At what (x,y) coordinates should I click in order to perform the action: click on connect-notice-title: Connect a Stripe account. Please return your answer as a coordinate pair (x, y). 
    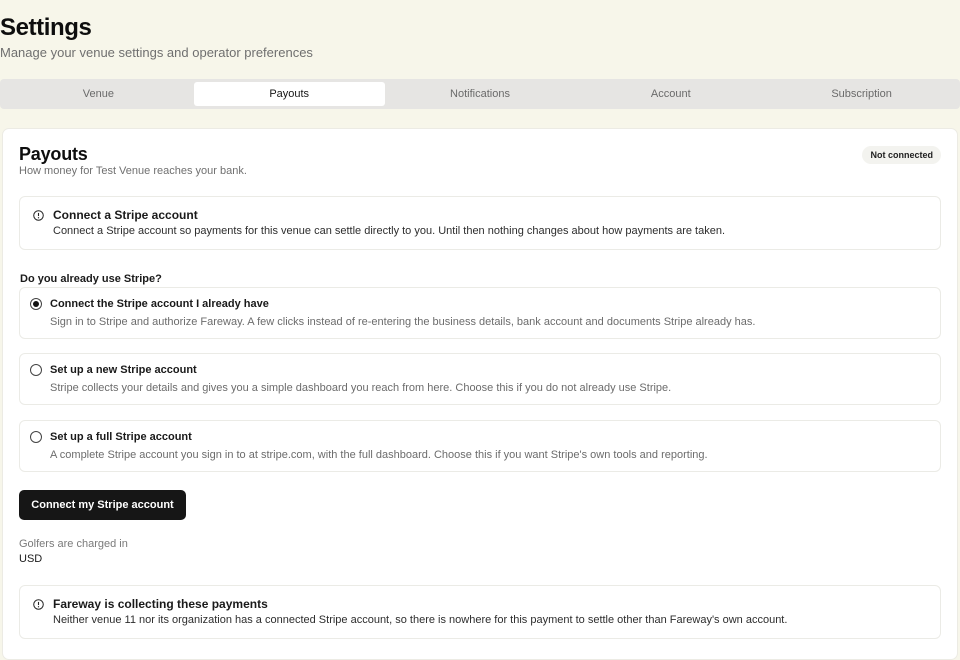
    Looking at the image, I should click on (125, 215).